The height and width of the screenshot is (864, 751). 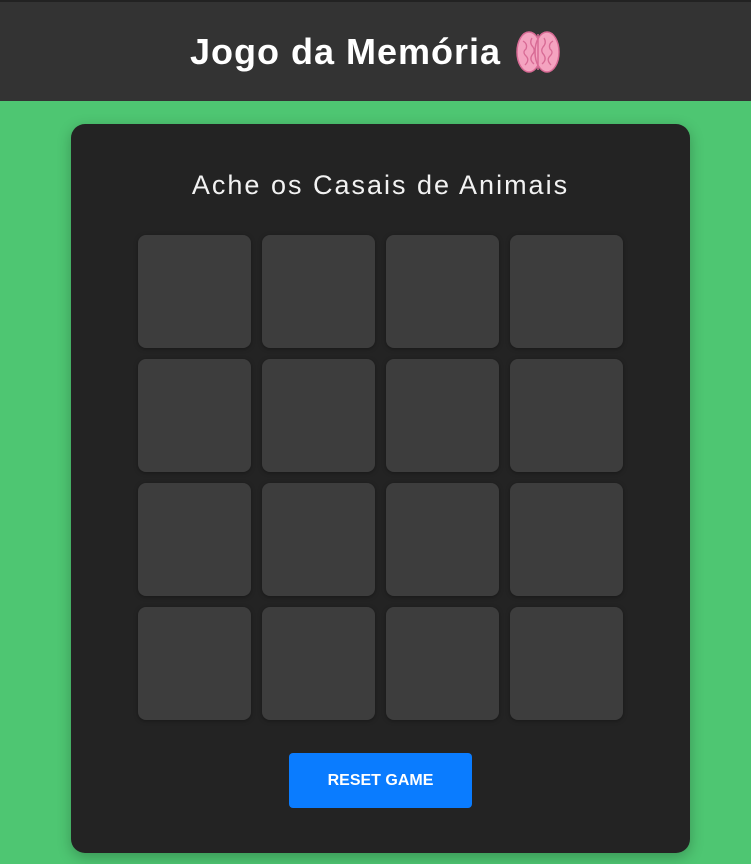 I want to click on header-title-group: Jogo da Memória, so click(x=375, y=52).